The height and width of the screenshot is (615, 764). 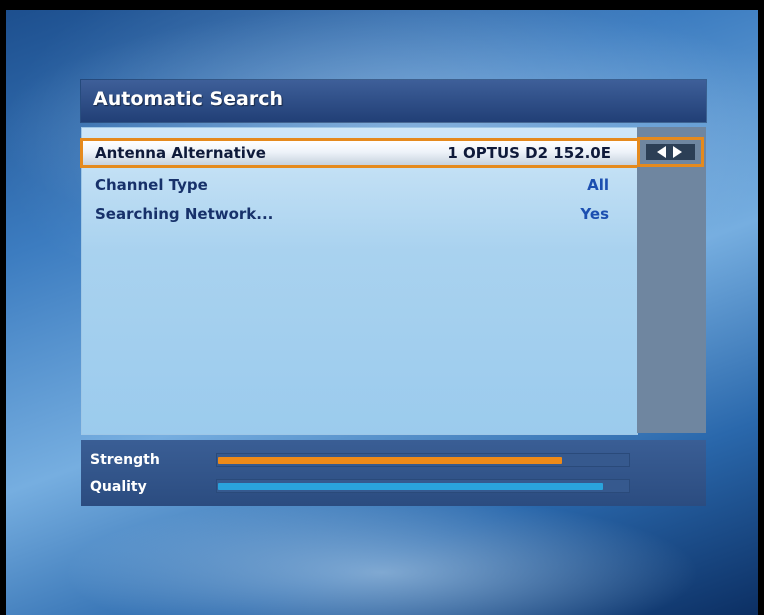 I want to click on menu-row-channel-type: Channel Type All, so click(x=359, y=185).